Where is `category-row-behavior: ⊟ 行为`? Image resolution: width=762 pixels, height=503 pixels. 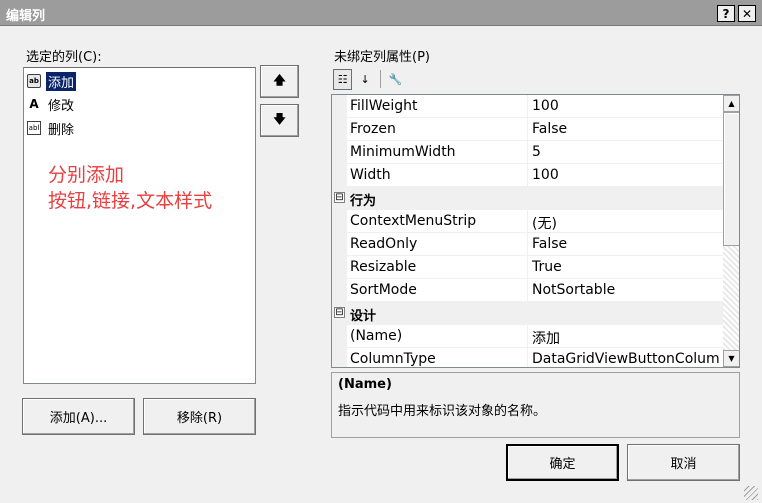 category-row-behavior: ⊟ 行为 is located at coordinates (527, 198).